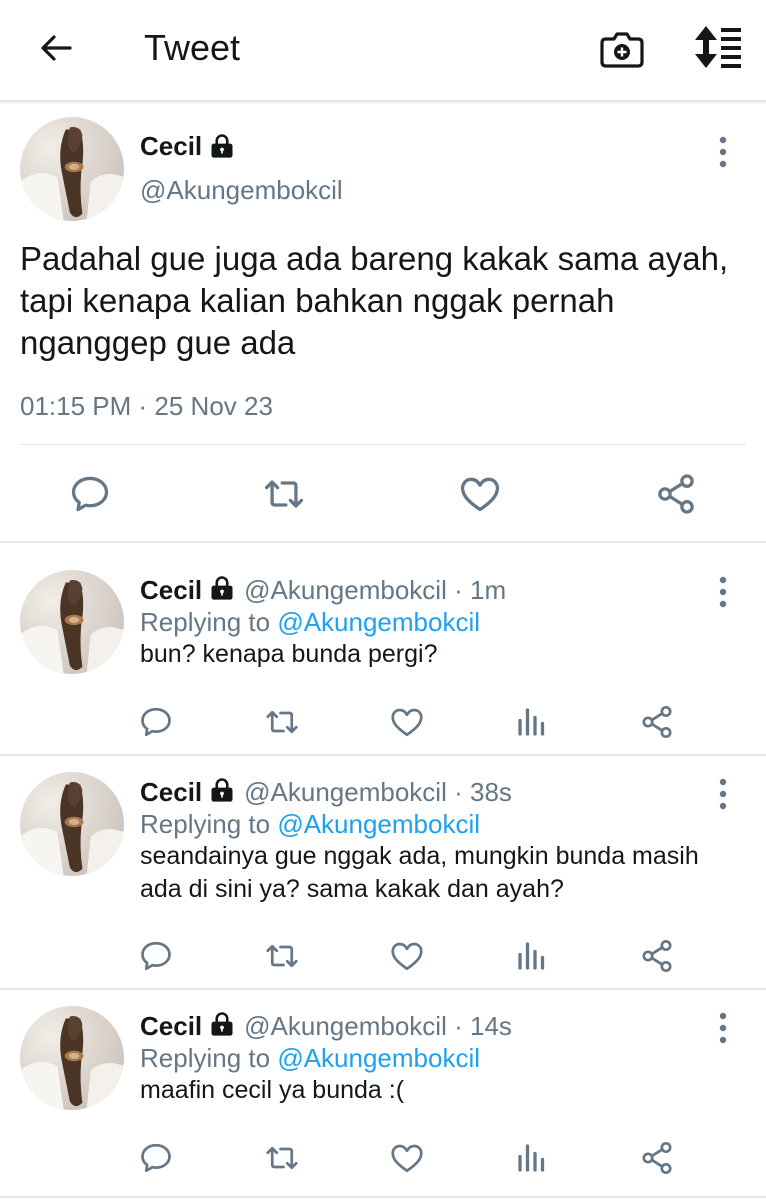  What do you see at coordinates (383, 102) in the screenshot?
I see `header-divider` at bounding box center [383, 102].